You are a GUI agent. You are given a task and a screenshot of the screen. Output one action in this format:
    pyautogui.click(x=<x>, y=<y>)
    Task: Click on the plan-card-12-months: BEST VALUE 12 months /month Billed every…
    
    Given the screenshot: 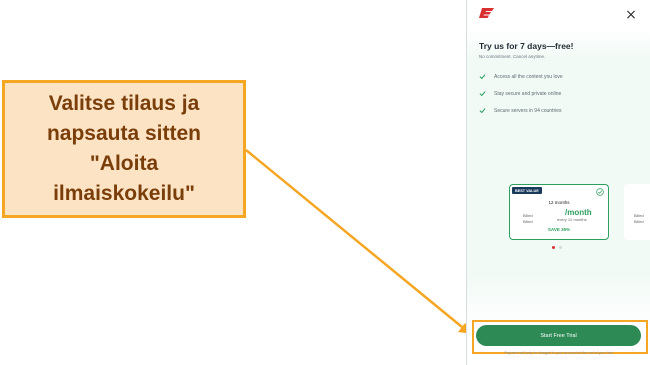 What is the action you would take?
    pyautogui.click(x=559, y=212)
    